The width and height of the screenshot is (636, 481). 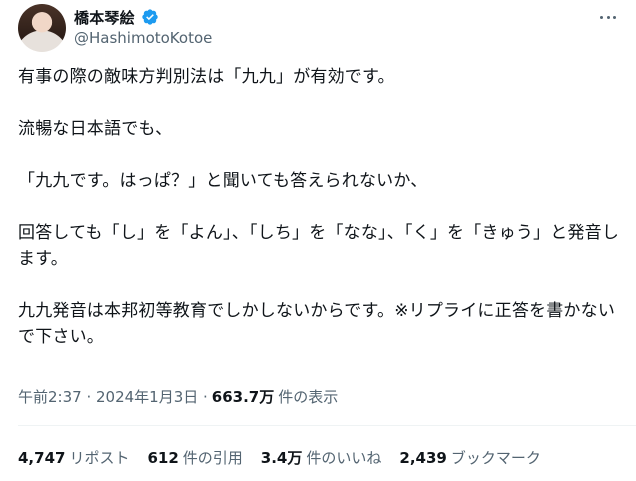 I want to click on author-display-name: 橋本琴絵, so click(x=104, y=17).